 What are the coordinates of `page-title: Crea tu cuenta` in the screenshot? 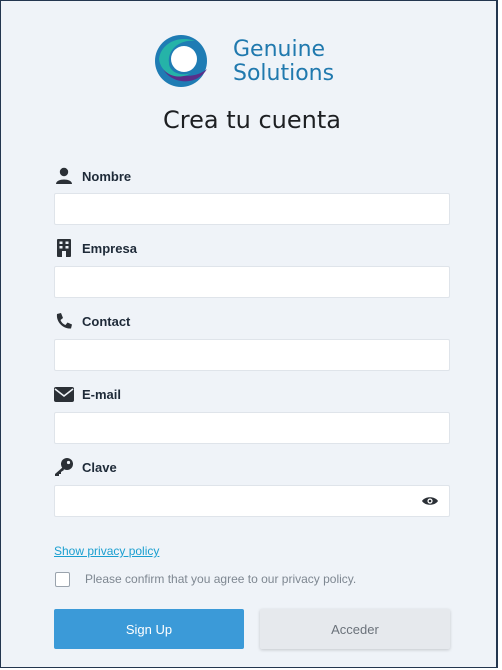 It's located at (252, 120).